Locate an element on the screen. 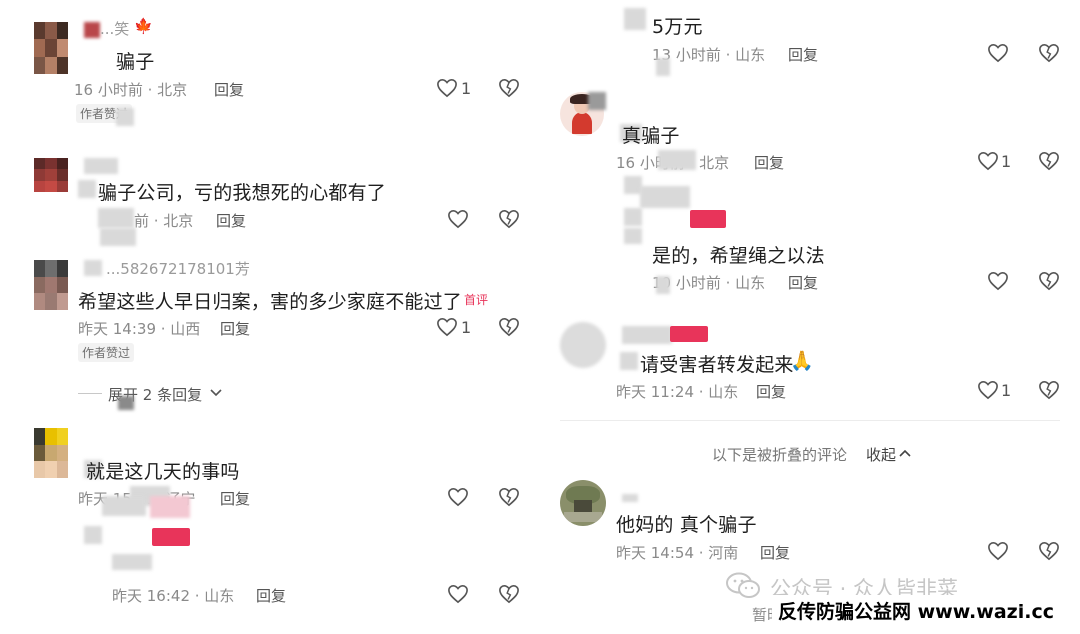  author-liked-tag: 作者赞过 is located at coordinates (106, 352).